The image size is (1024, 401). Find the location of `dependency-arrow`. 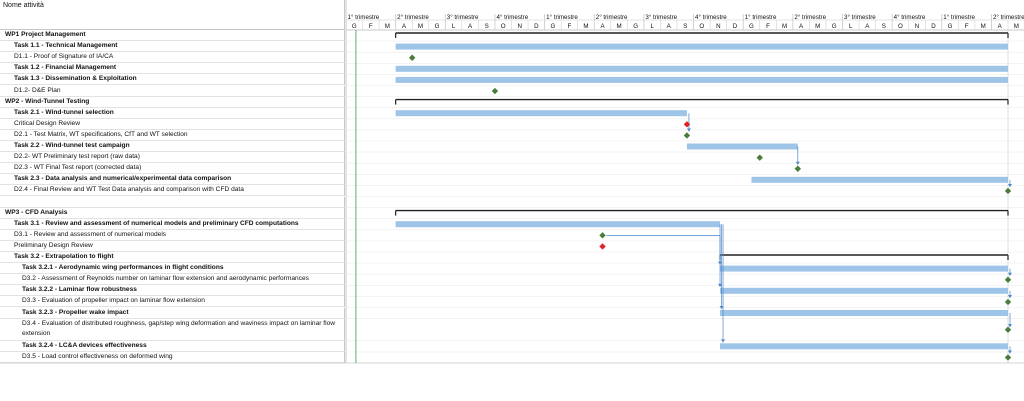

dependency-arrow is located at coordinates (1010, 326).